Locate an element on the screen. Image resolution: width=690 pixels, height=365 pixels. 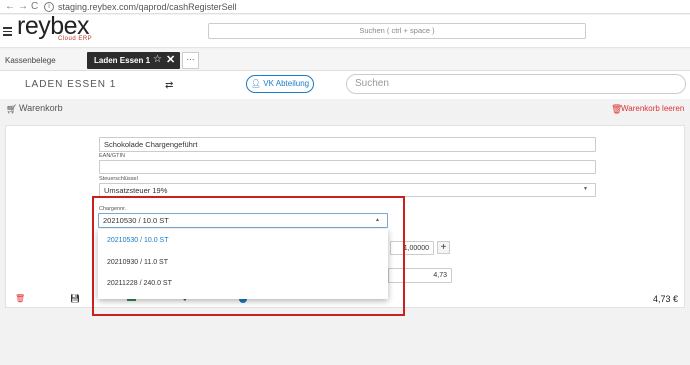
charge-option: 20210530 / 10.0 ST is located at coordinates (138, 240).